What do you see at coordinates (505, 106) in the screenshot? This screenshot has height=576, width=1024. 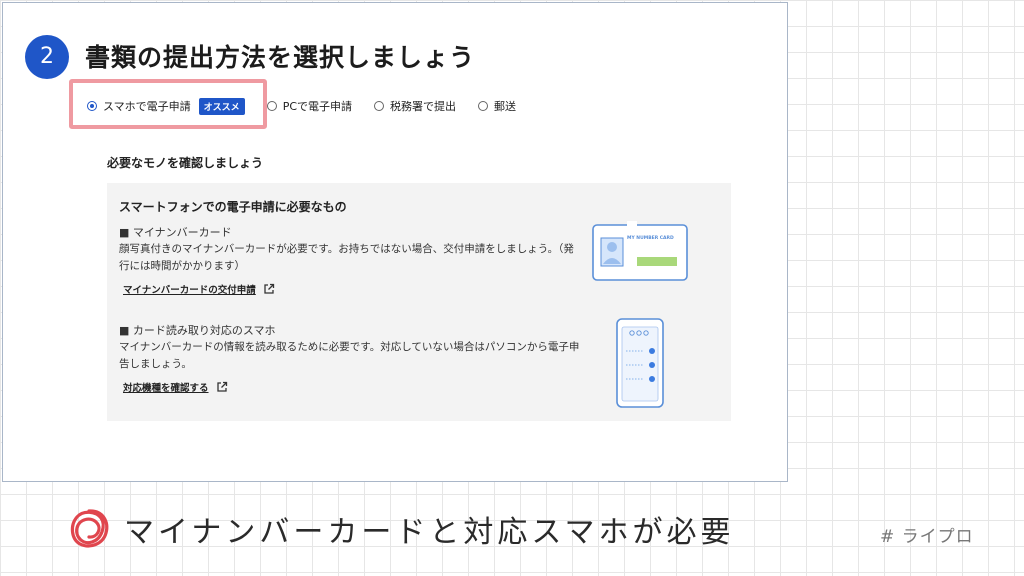 I see `option-label: 郵送` at bounding box center [505, 106].